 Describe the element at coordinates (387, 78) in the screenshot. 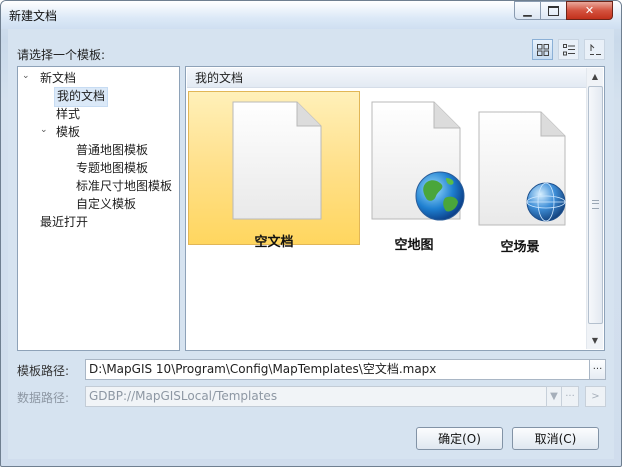

I see `gallery-header: 我的文档` at that location.